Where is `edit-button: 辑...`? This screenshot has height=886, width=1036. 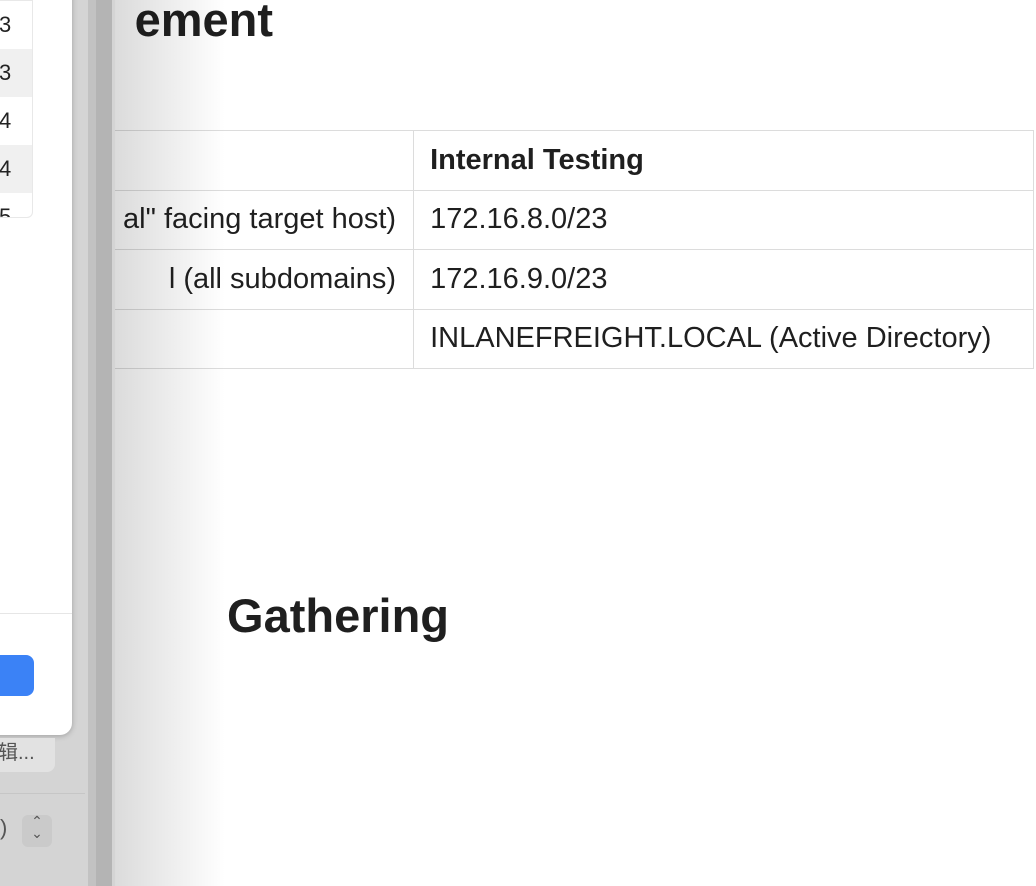
edit-button: 辑... is located at coordinates (27, 755).